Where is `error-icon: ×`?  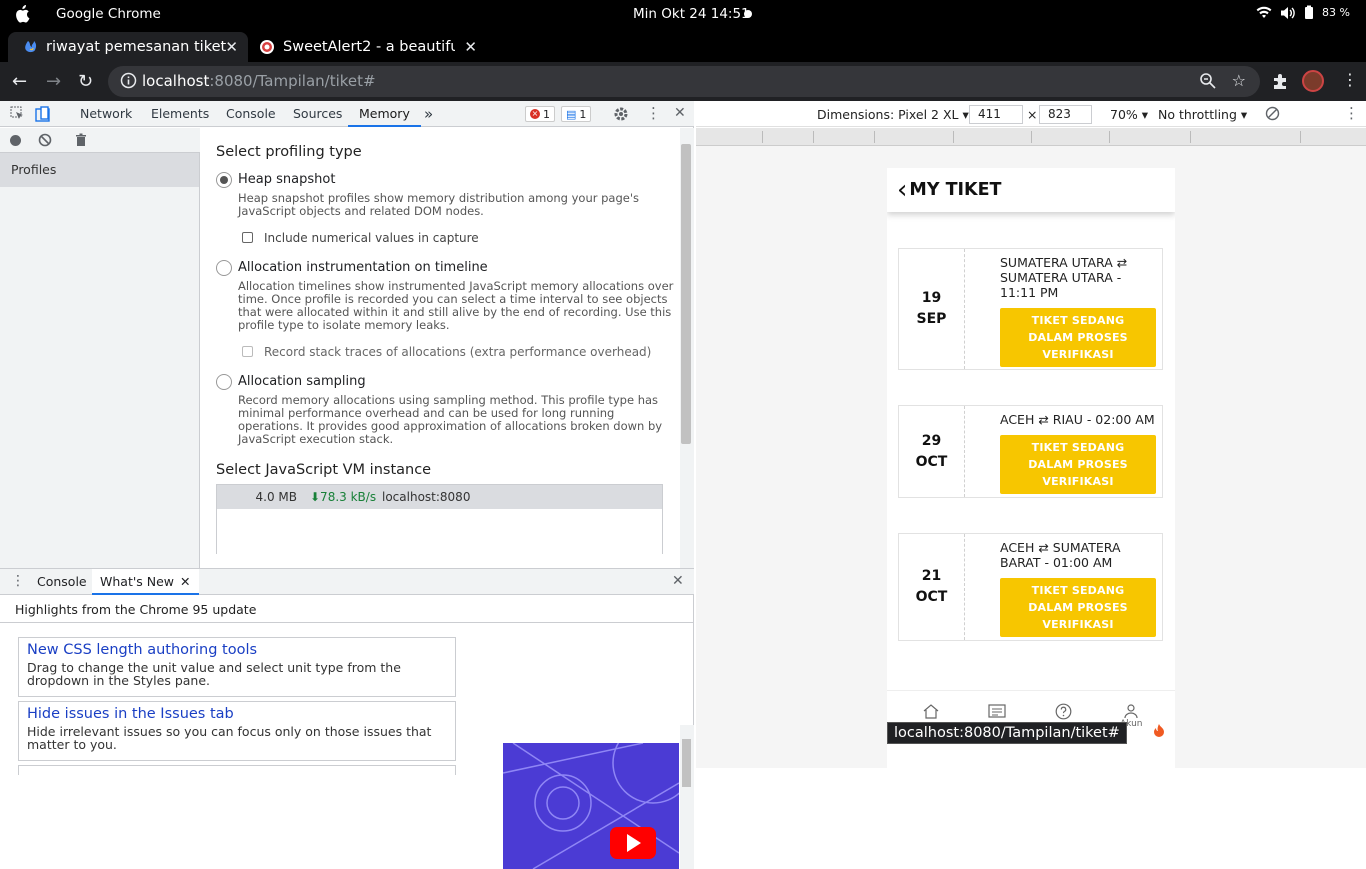 error-icon: × is located at coordinates (535, 114).